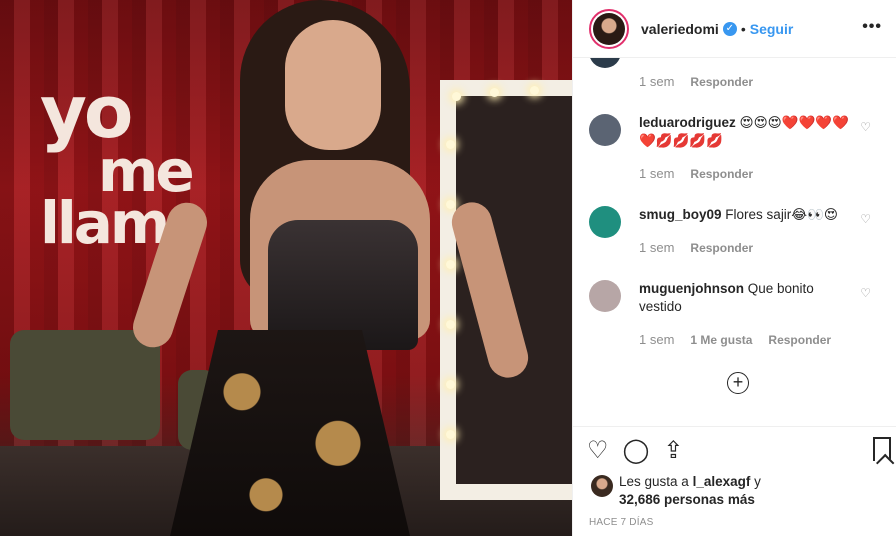 The image size is (896, 536). I want to click on author-avatar, so click(609, 28).